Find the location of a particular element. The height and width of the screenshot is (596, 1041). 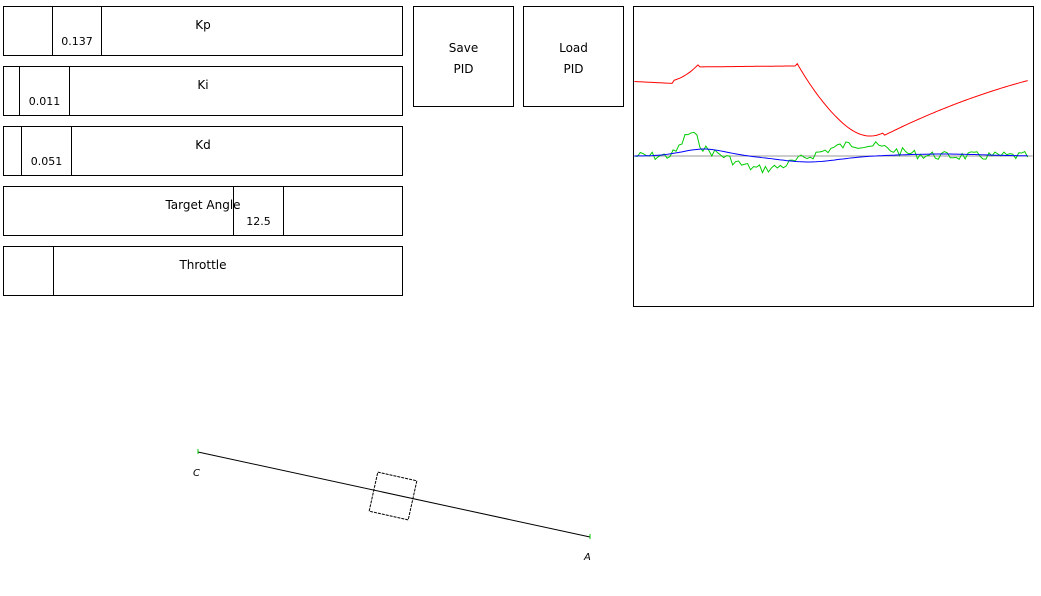

left-endpoint-label: C is located at coordinates (196, 473).